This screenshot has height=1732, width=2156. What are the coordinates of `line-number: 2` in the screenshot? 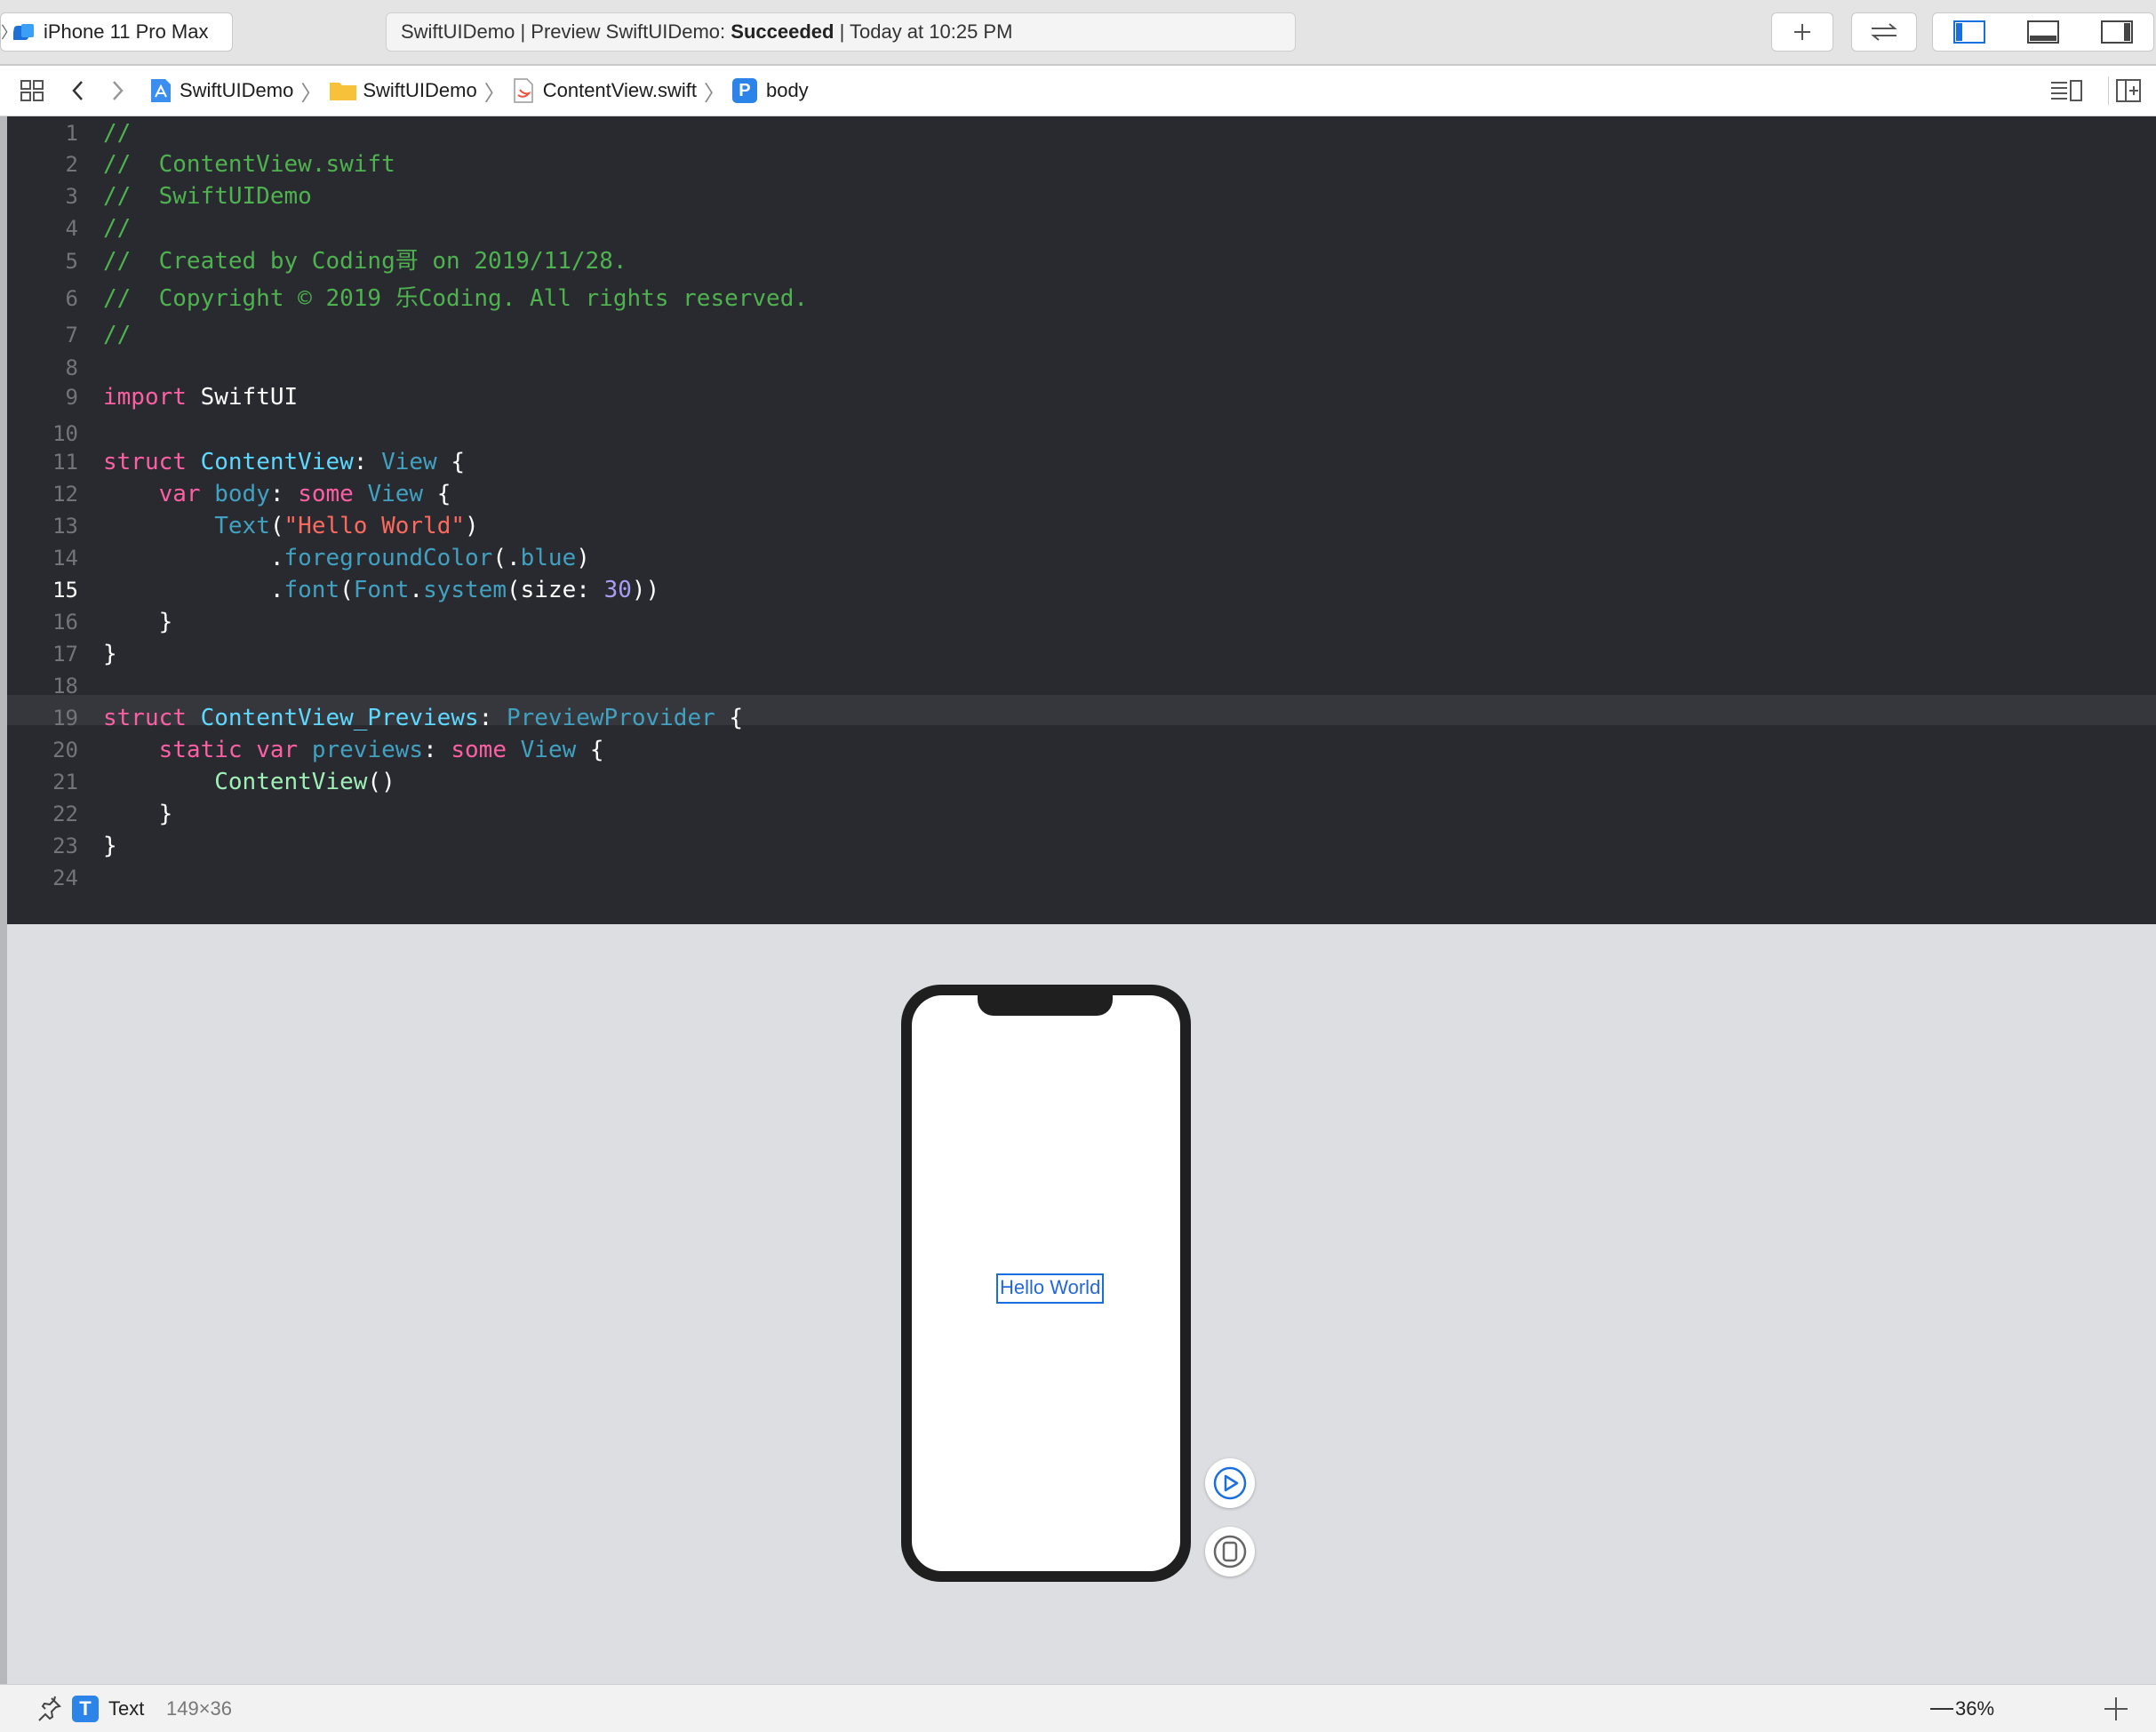 It's located at (71, 164).